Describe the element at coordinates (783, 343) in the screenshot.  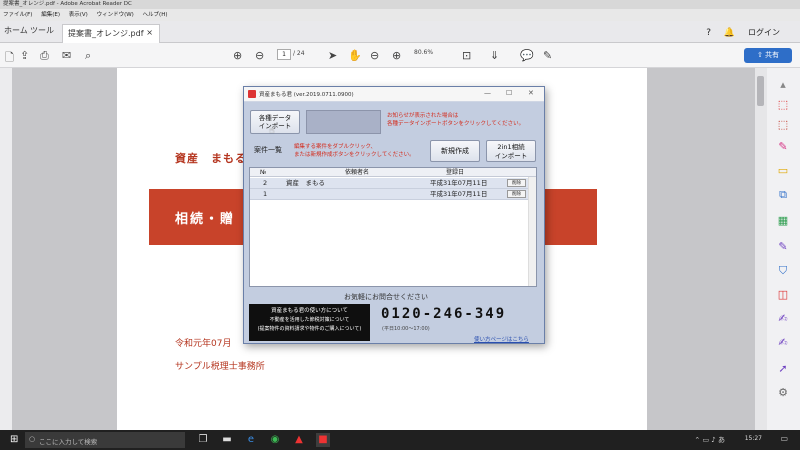
I see `send-sign-icon: ✍` at that location.